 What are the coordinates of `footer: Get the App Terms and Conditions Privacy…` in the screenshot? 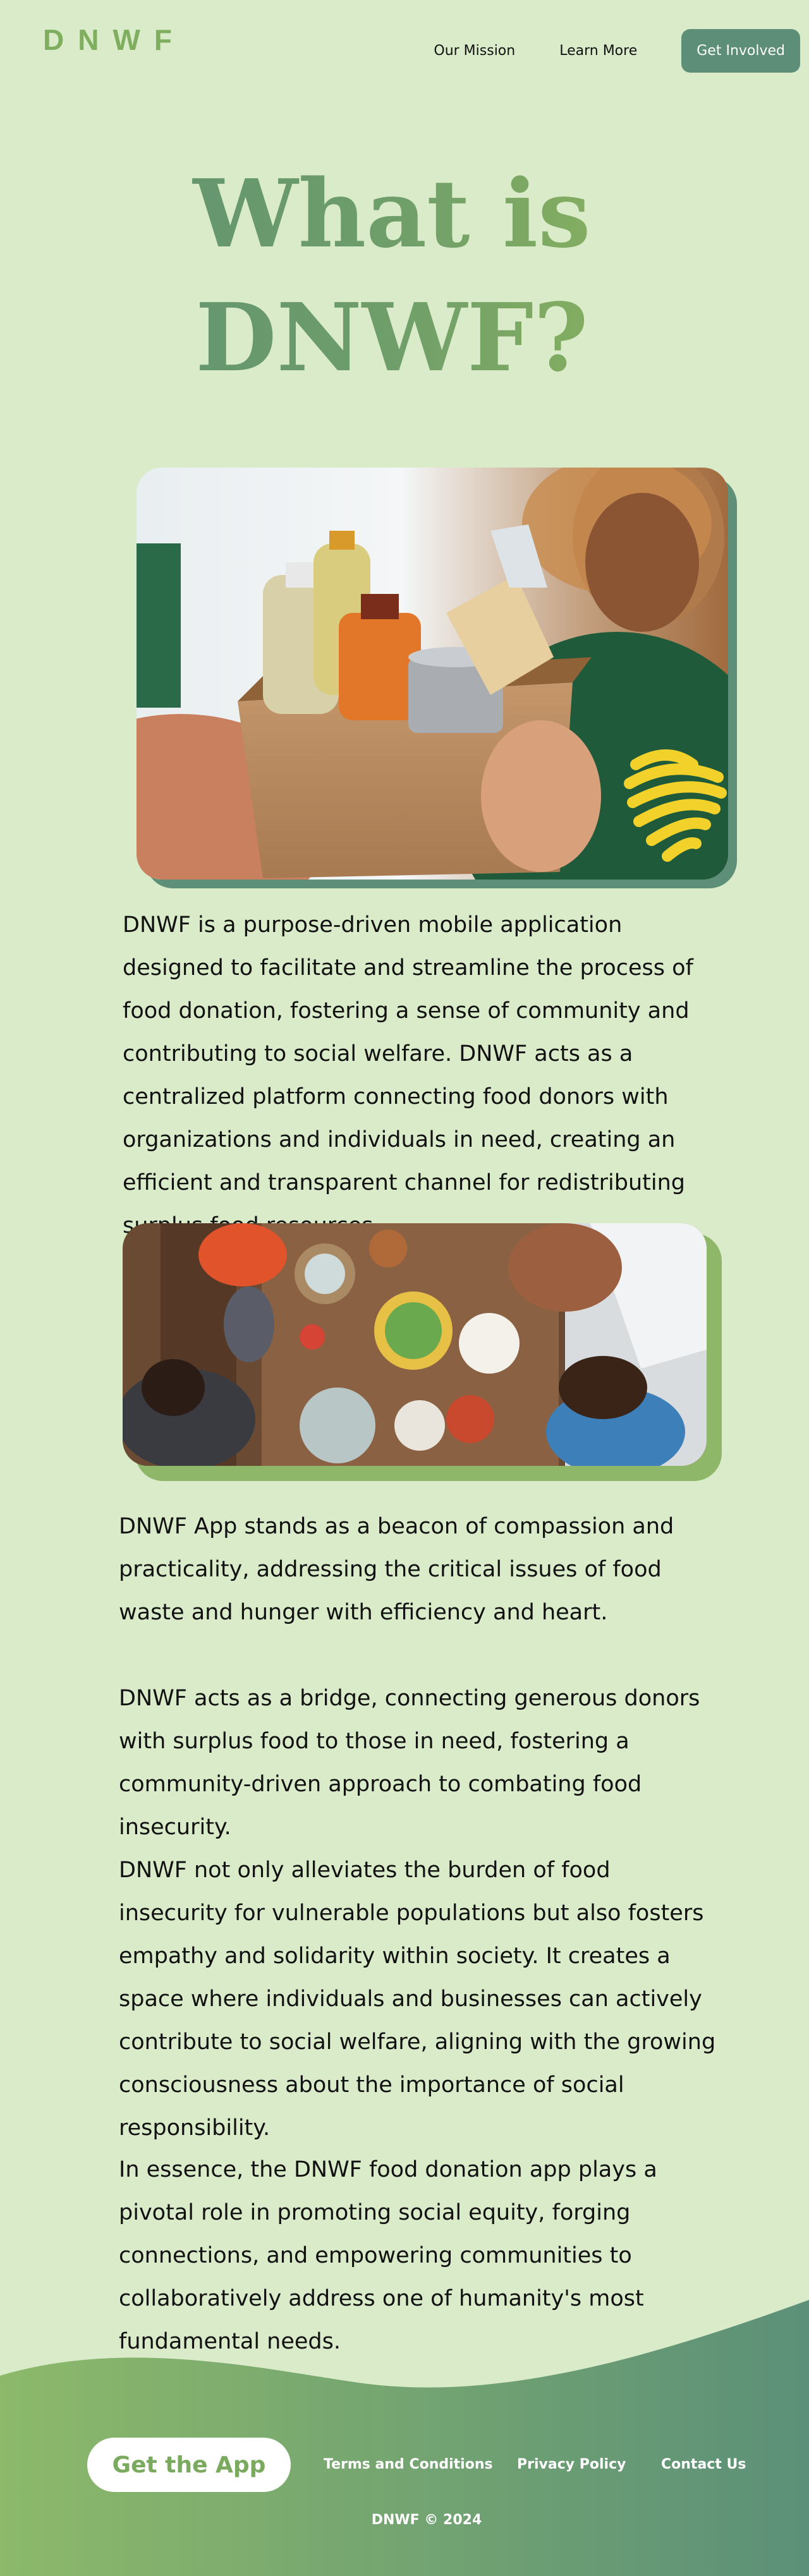 It's located at (448, 2465).